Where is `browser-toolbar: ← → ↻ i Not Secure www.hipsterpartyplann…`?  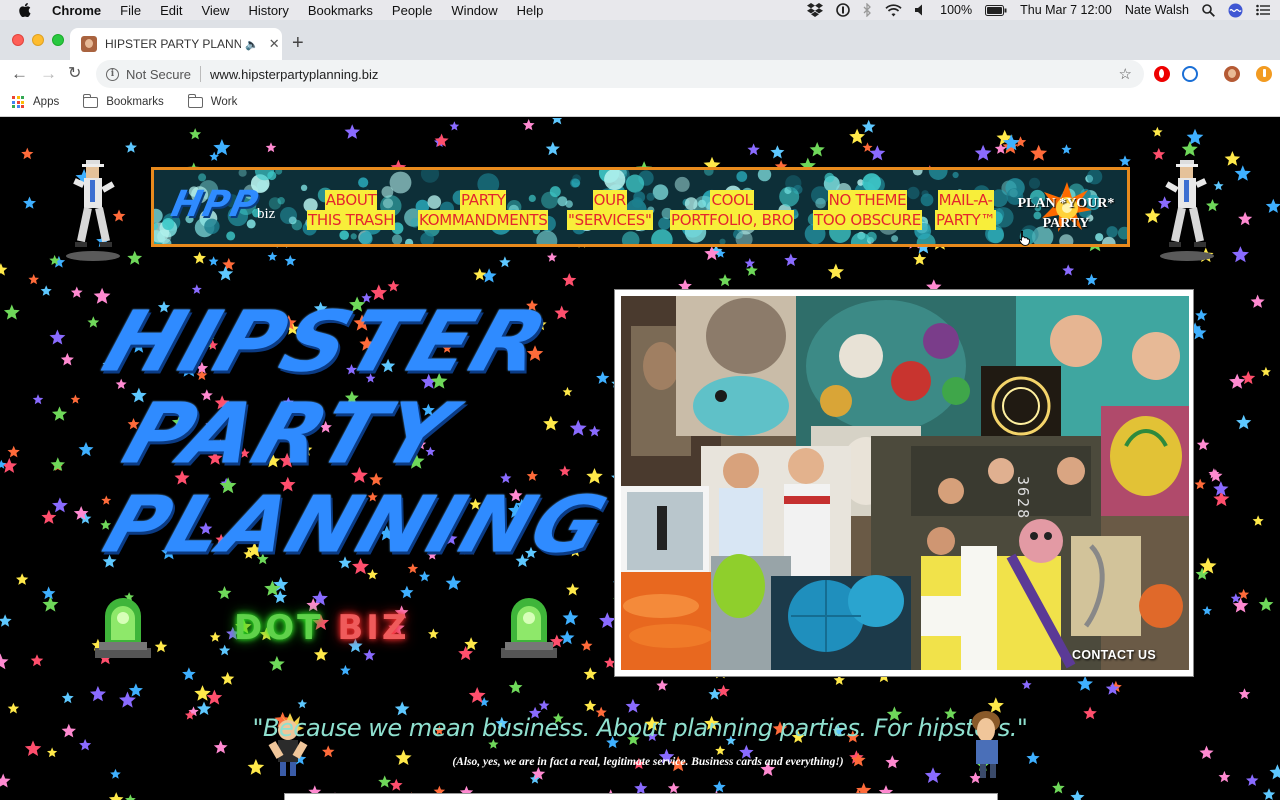 browser-toolbar: ← → ↻ i Not Secure www.hipsterpartyplann… is located at coordinates (640, 74).